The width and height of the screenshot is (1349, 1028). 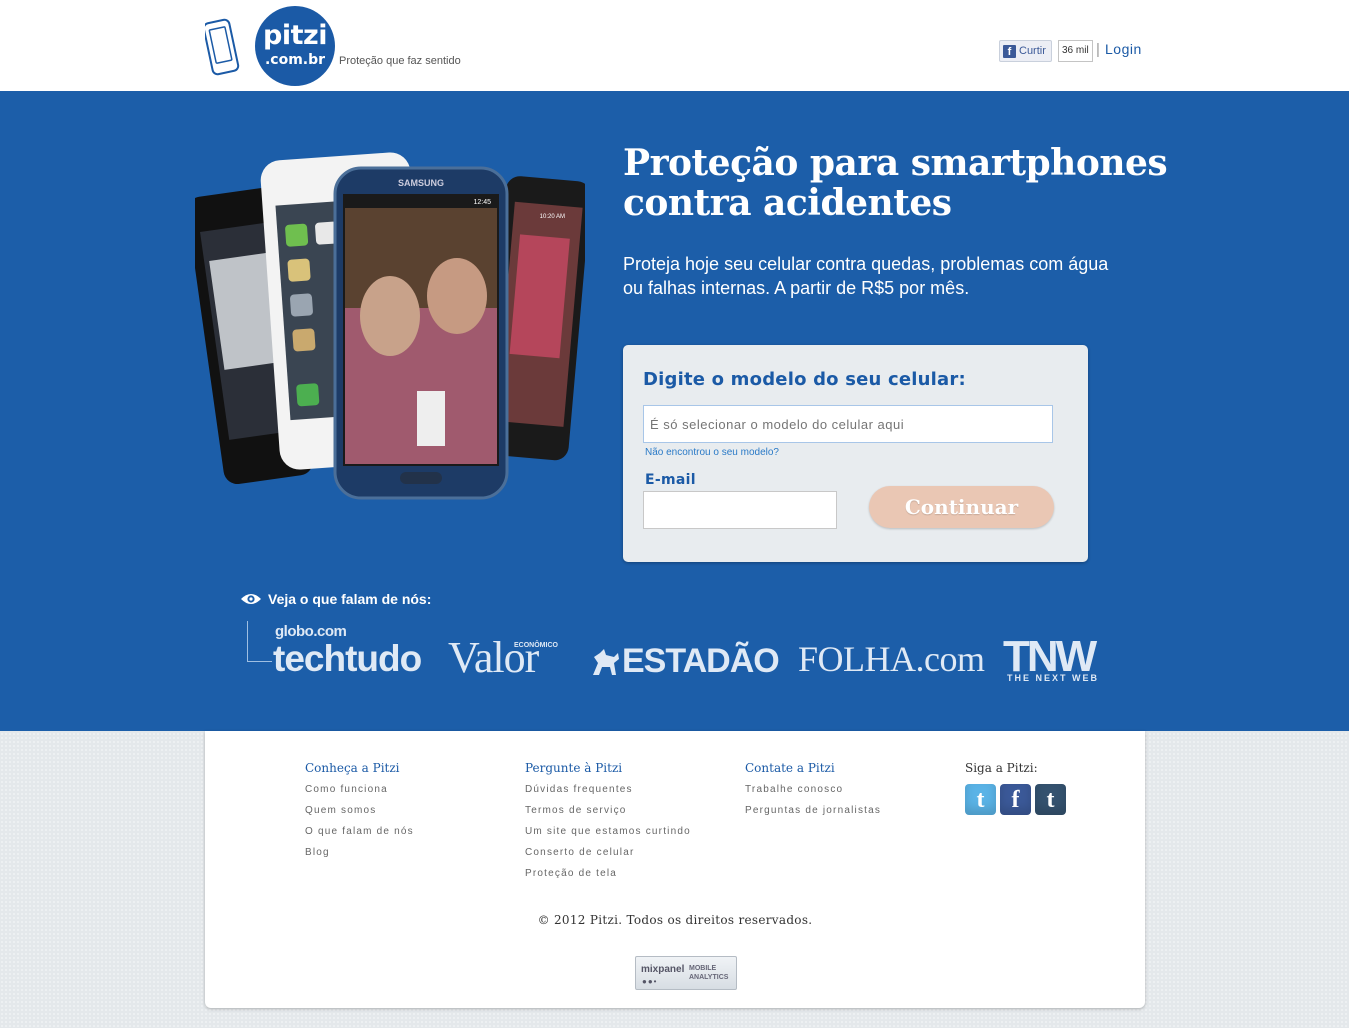 What do you see at coordinates (804, 379) in the screenshot?
I see `form-title: Digite o modelo do seu celular:` at bounding box center [804, 379].